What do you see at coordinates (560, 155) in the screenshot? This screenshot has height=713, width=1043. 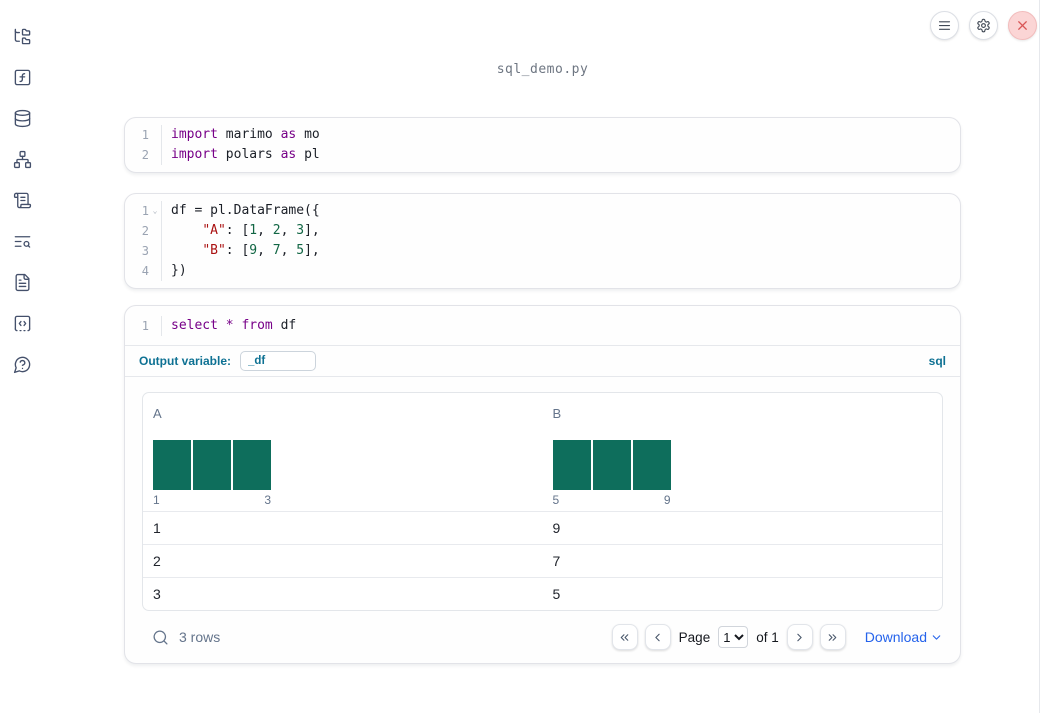 I see `code-text: import polars as pl` at bounding box center [560, 155].